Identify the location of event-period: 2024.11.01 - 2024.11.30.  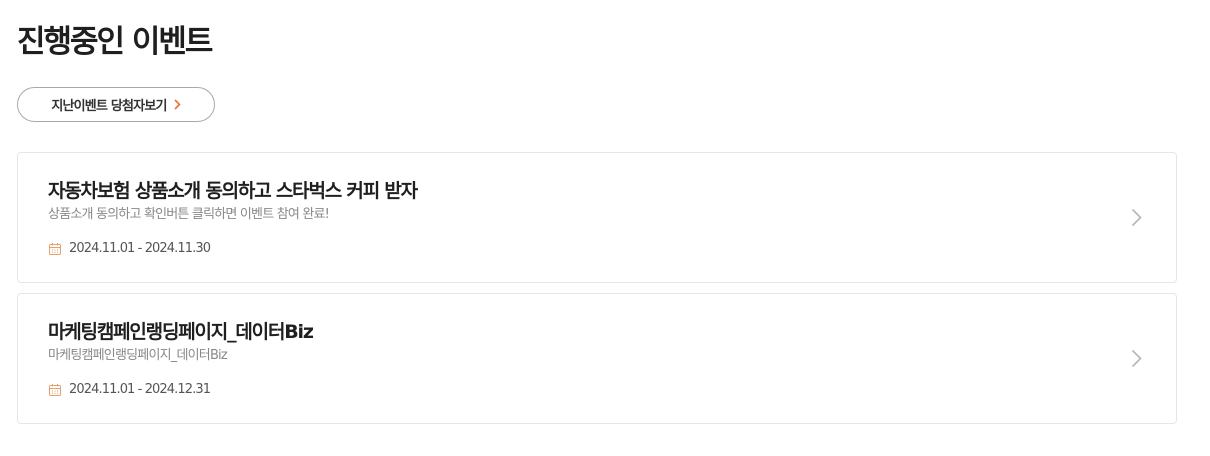
(129, 249).